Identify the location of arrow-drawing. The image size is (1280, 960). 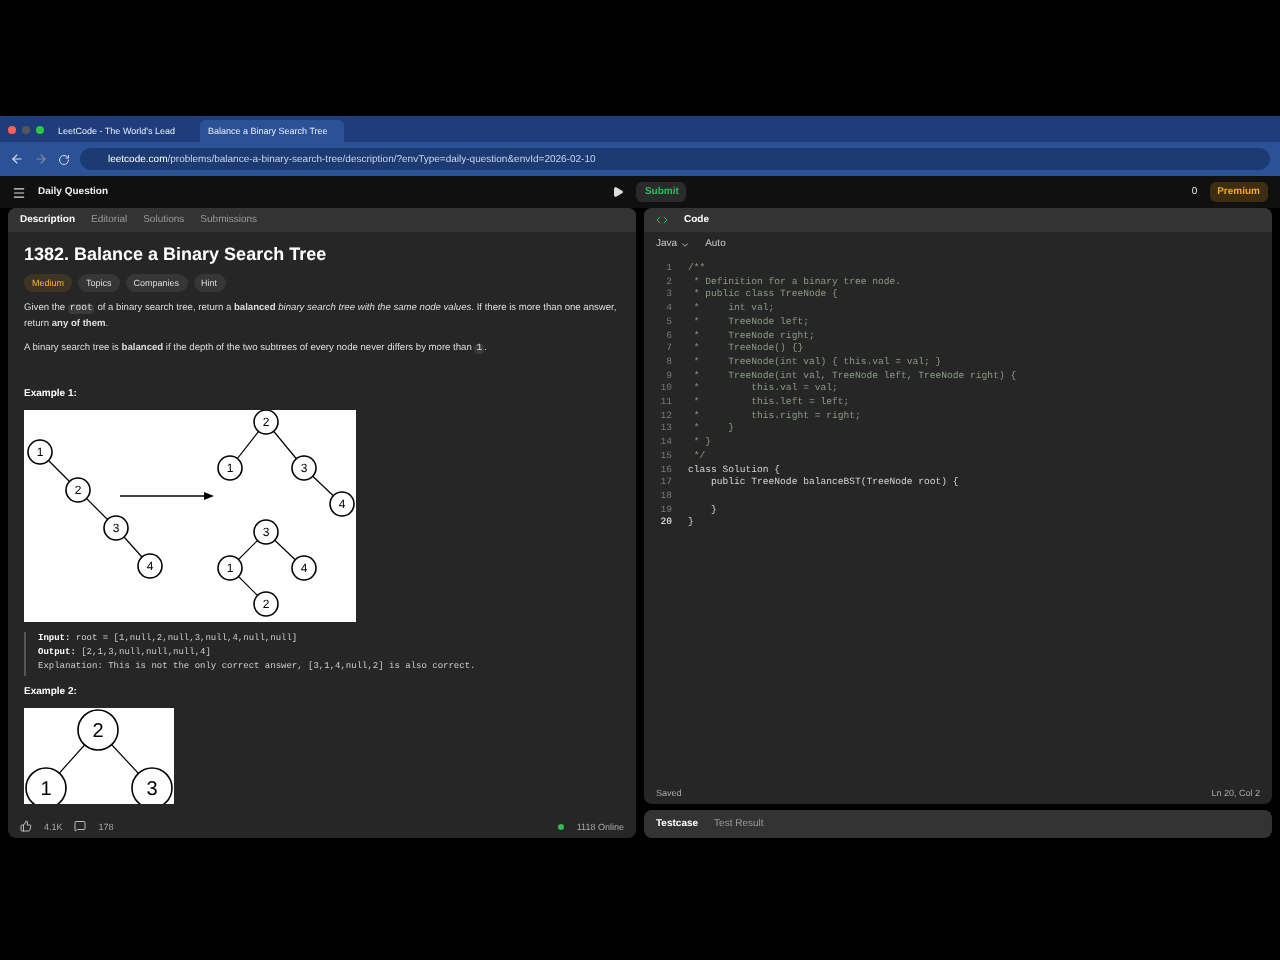
(166, 496).